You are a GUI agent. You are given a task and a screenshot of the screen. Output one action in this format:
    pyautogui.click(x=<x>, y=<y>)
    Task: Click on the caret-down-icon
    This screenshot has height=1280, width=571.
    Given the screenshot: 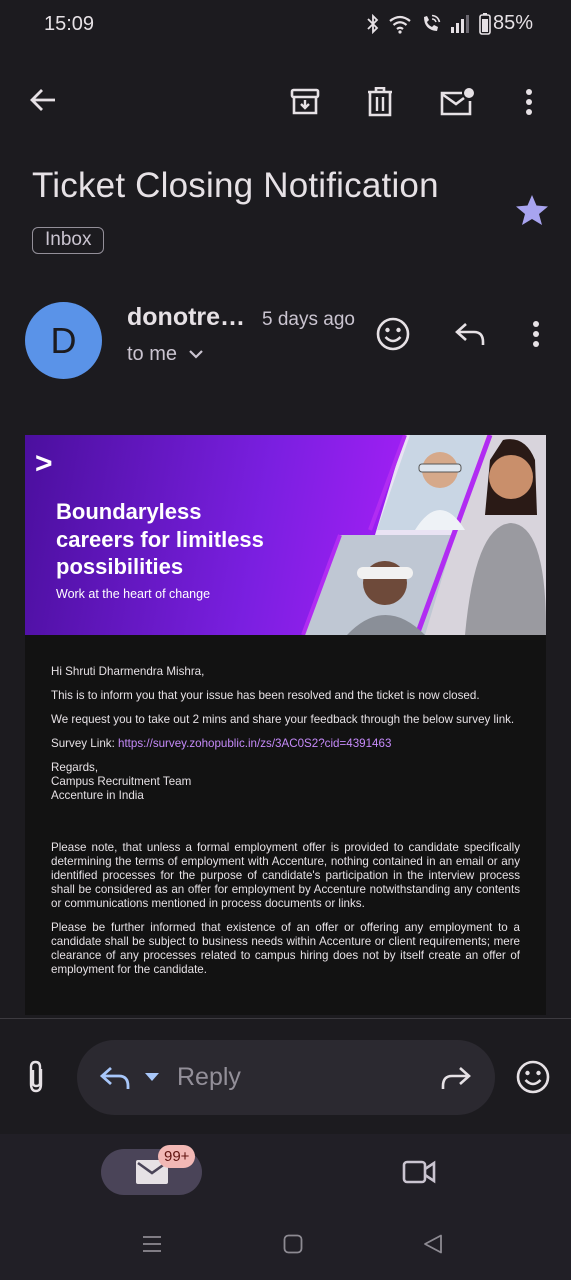 What is the action you would take?
    pyautogui.click(x=152, y=1077)
    